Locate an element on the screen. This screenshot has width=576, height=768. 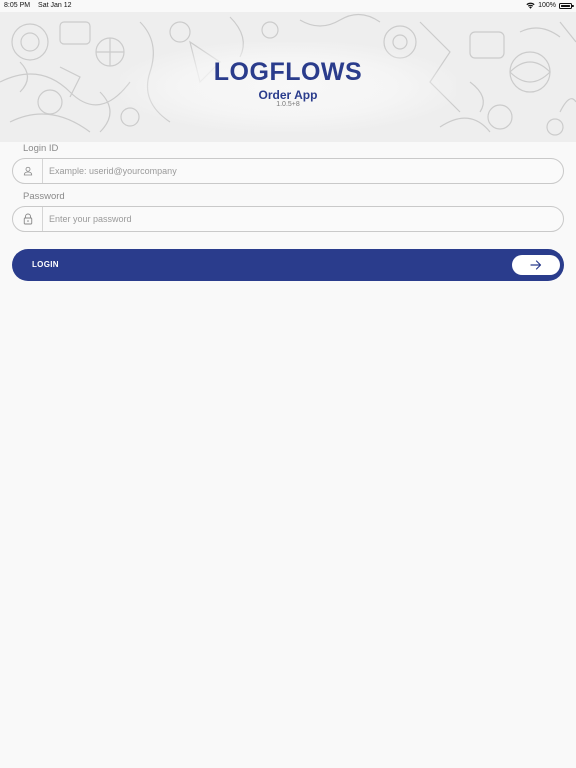
status-bar: 8:05 PM Sat Jan 12 100% is located at coordinates (288, 6).